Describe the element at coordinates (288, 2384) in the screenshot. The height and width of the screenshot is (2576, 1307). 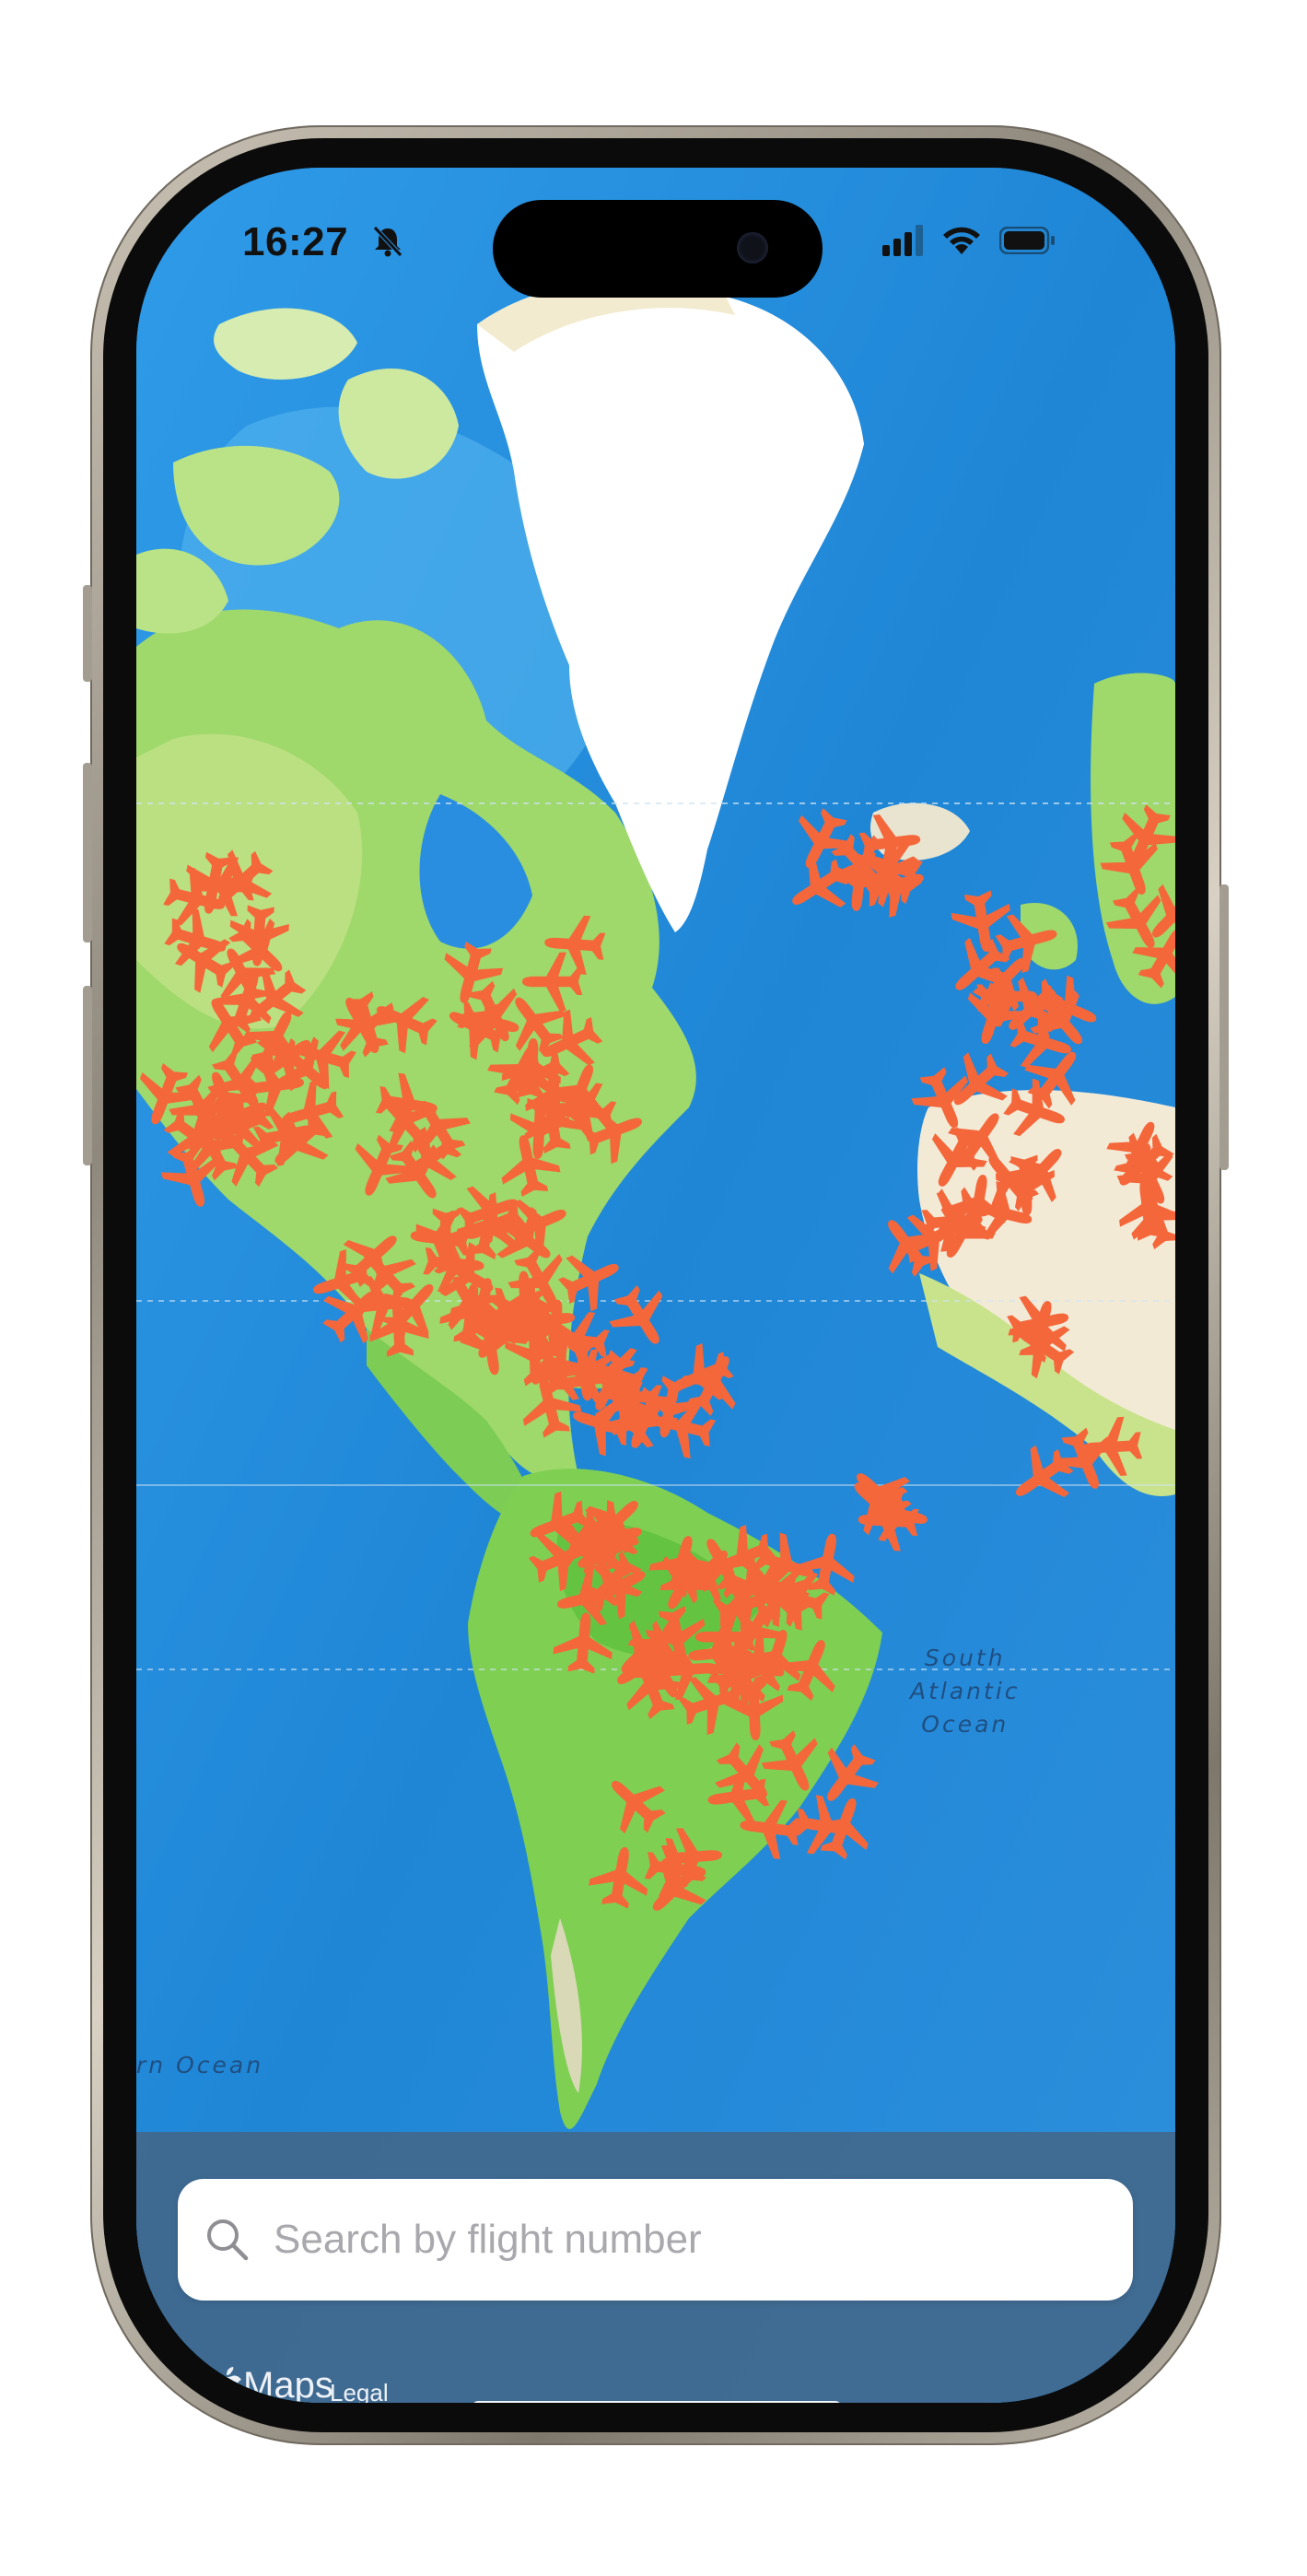
I see `maps-label: Maps` at that location.